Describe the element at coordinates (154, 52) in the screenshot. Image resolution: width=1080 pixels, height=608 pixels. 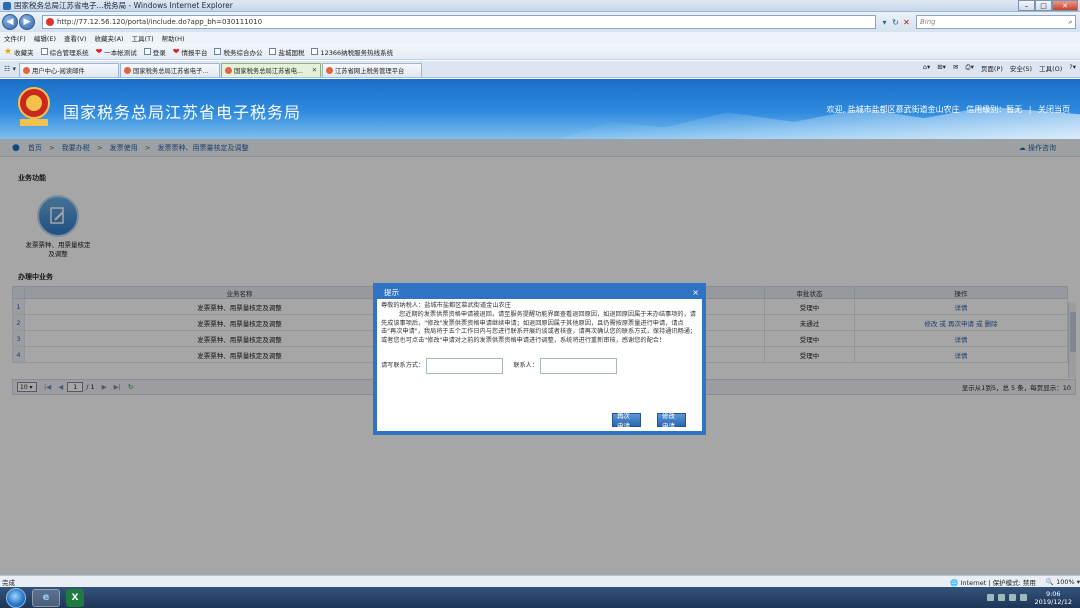
I see `fav-link-3: 登录` at that location.